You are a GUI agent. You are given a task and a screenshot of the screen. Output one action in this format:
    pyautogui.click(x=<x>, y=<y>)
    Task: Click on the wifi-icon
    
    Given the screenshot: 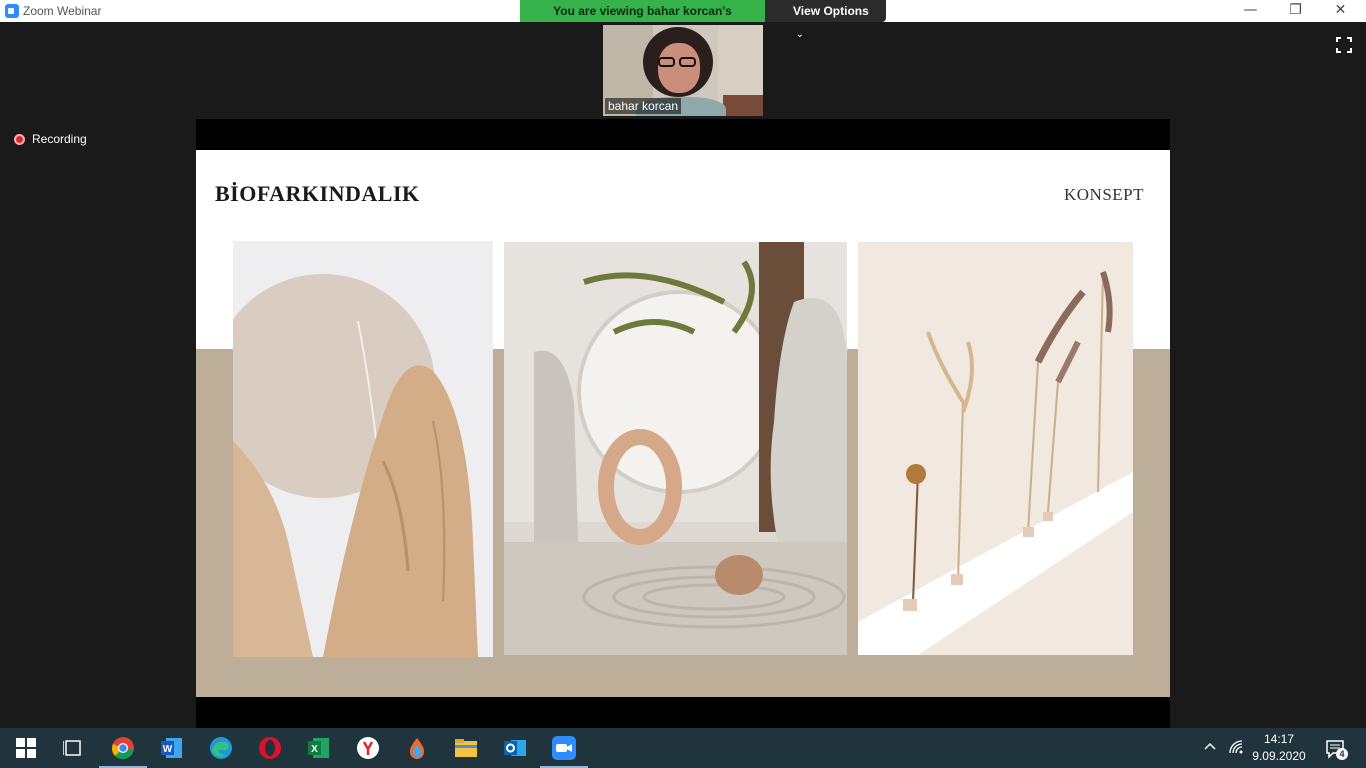 What is the action you would take?
    pyautogui.click(x=1236, y=747)
    